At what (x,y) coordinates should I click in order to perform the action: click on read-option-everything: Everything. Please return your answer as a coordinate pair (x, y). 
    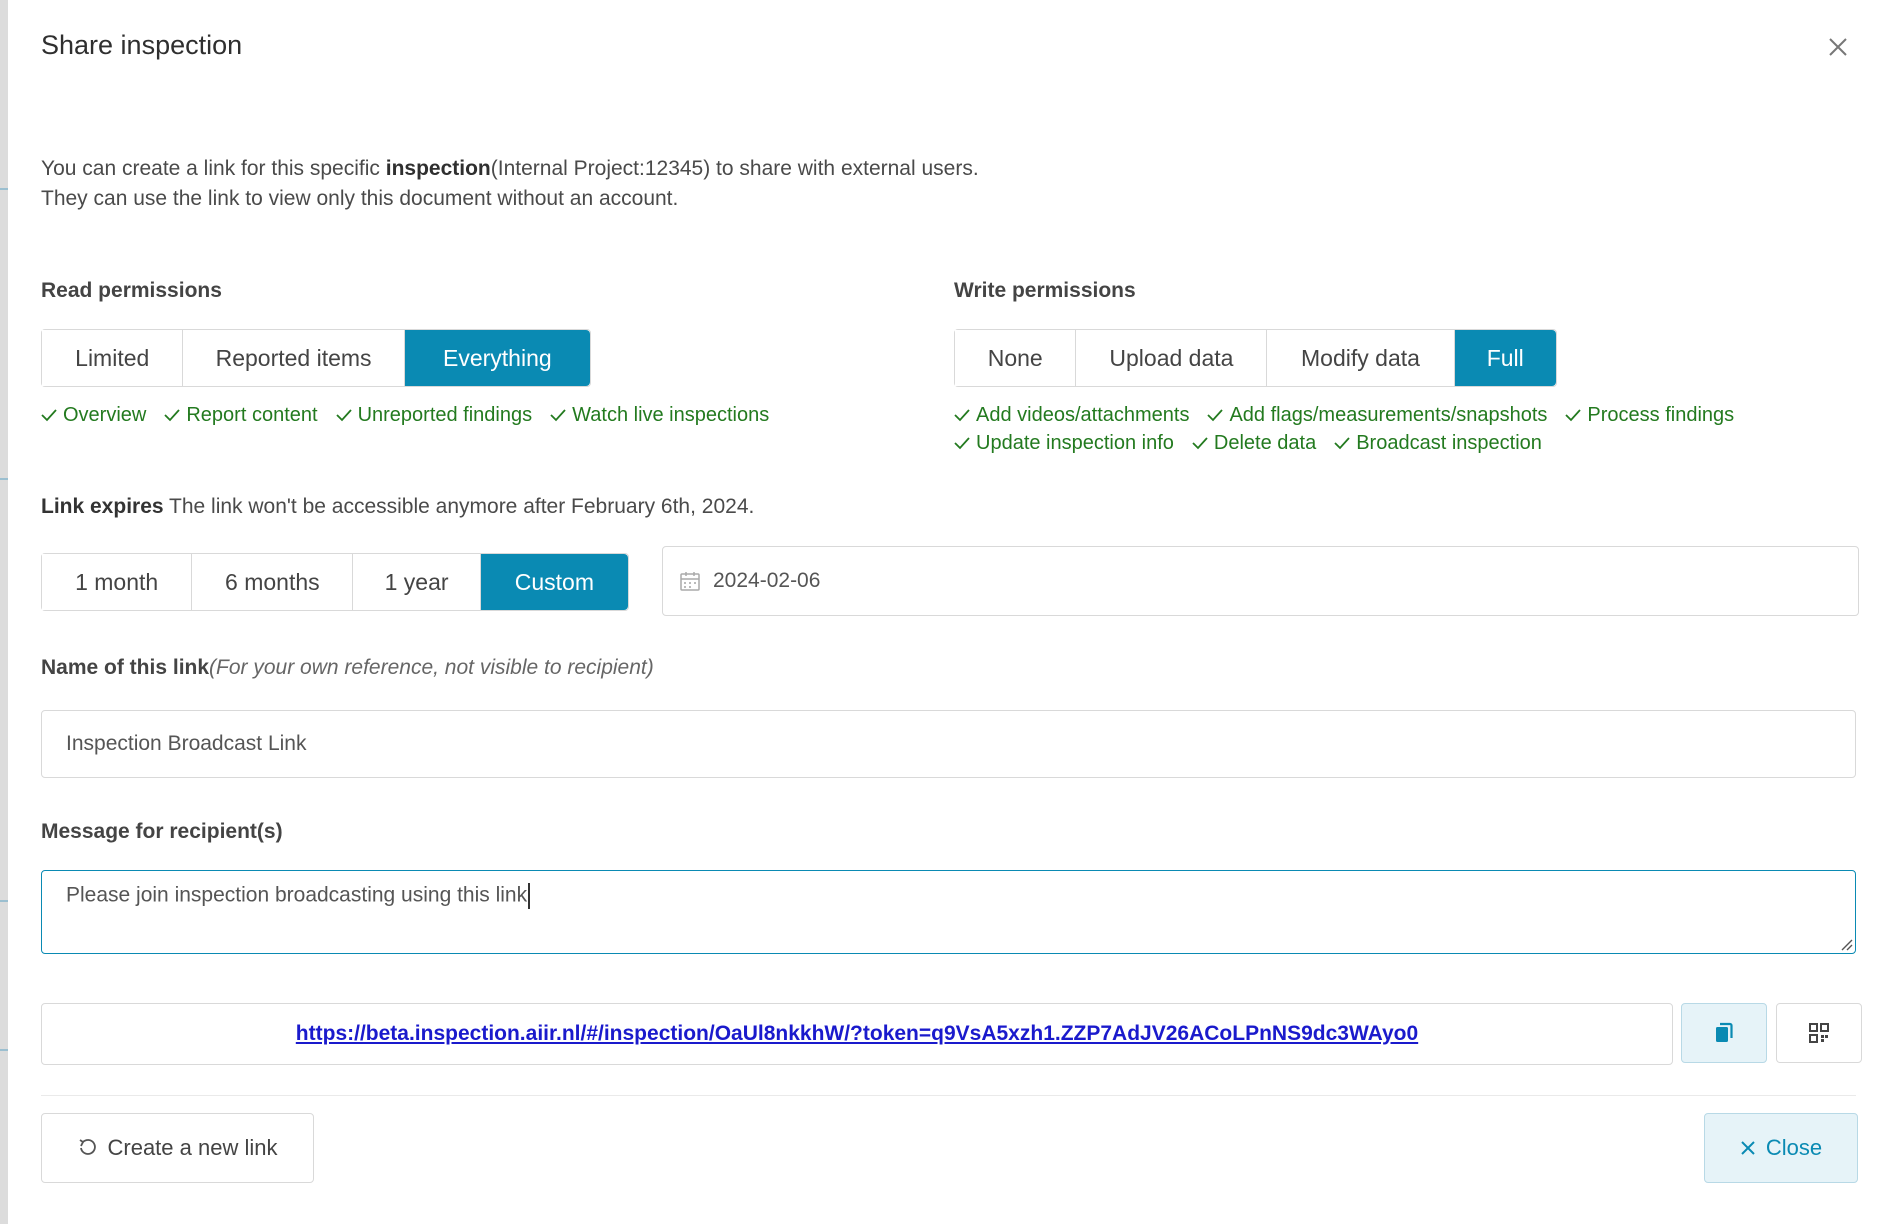
    Looking at the image, I should click on (497, 358).